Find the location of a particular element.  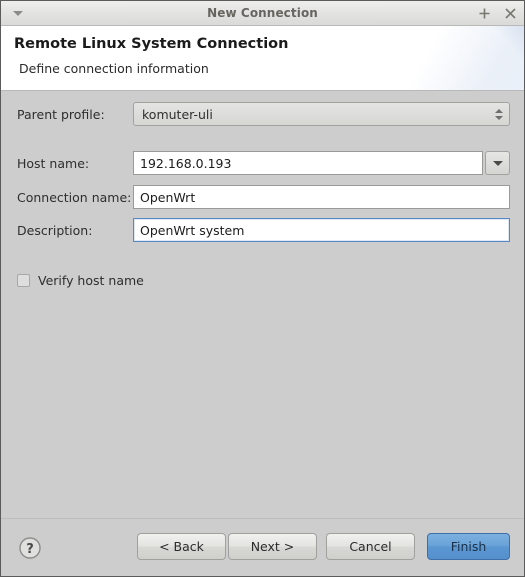

page-title: Remote Linux System Connection is located at coordinates (151, 44).